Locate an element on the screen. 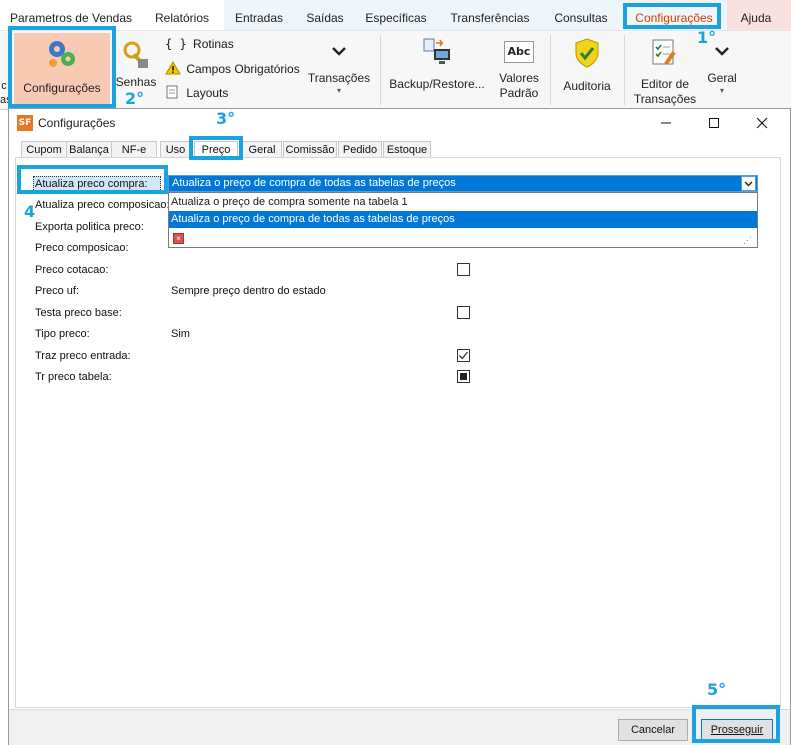 The width and height of the screenshot is (791, 745). field-label: Preco cotacao: is located at coordinates (72, 270).